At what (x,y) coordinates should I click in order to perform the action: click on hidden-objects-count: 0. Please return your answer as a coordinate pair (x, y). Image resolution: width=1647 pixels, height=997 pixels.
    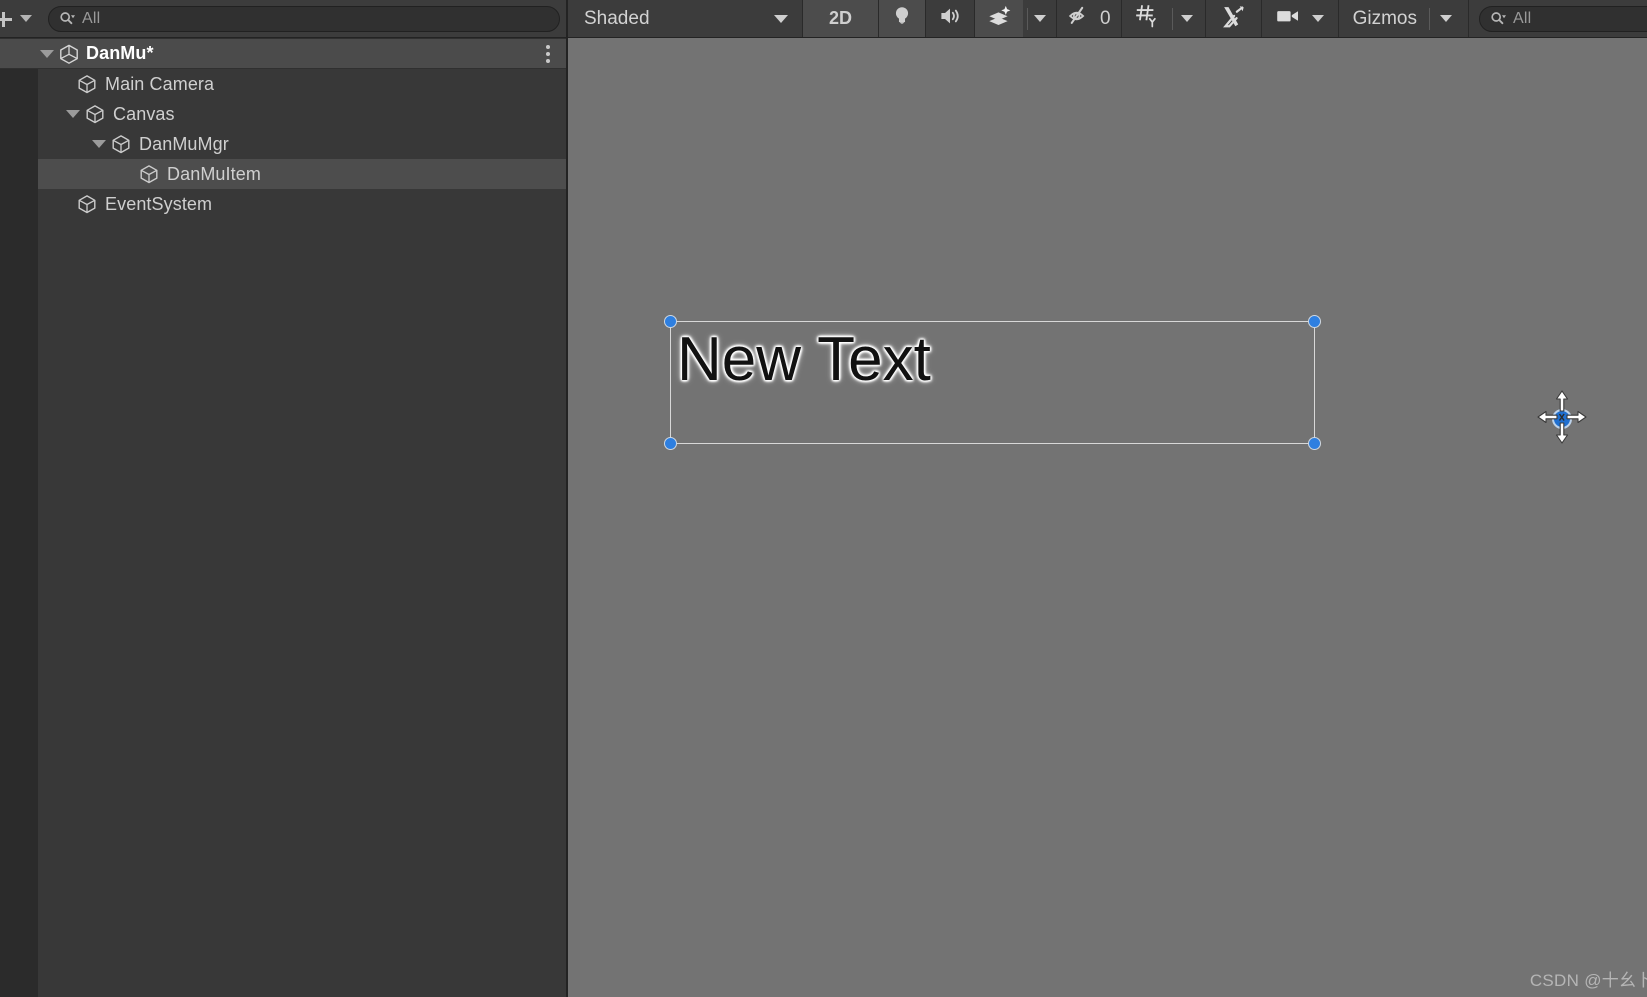
    Looking at the image, I should click on (1105, 18).